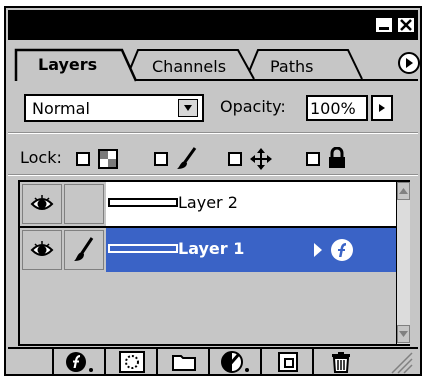  Describe the element at coordinates (337, 157) in the screenshot. I see `lock-icon` at that location.